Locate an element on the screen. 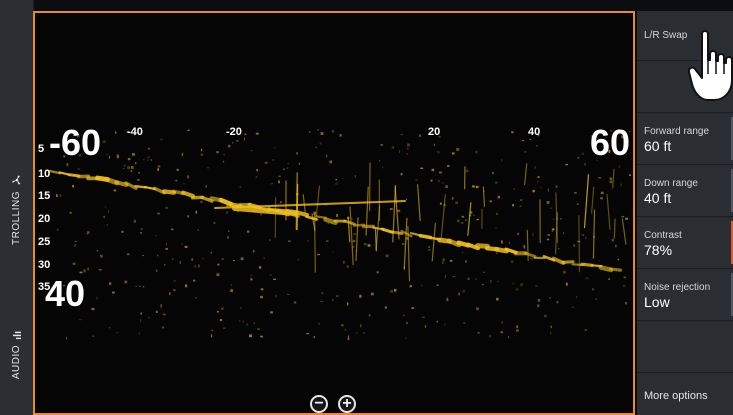 The image size is (733, 415). down-range-item: Down range 40 ft is located at coordinates (685, 191).